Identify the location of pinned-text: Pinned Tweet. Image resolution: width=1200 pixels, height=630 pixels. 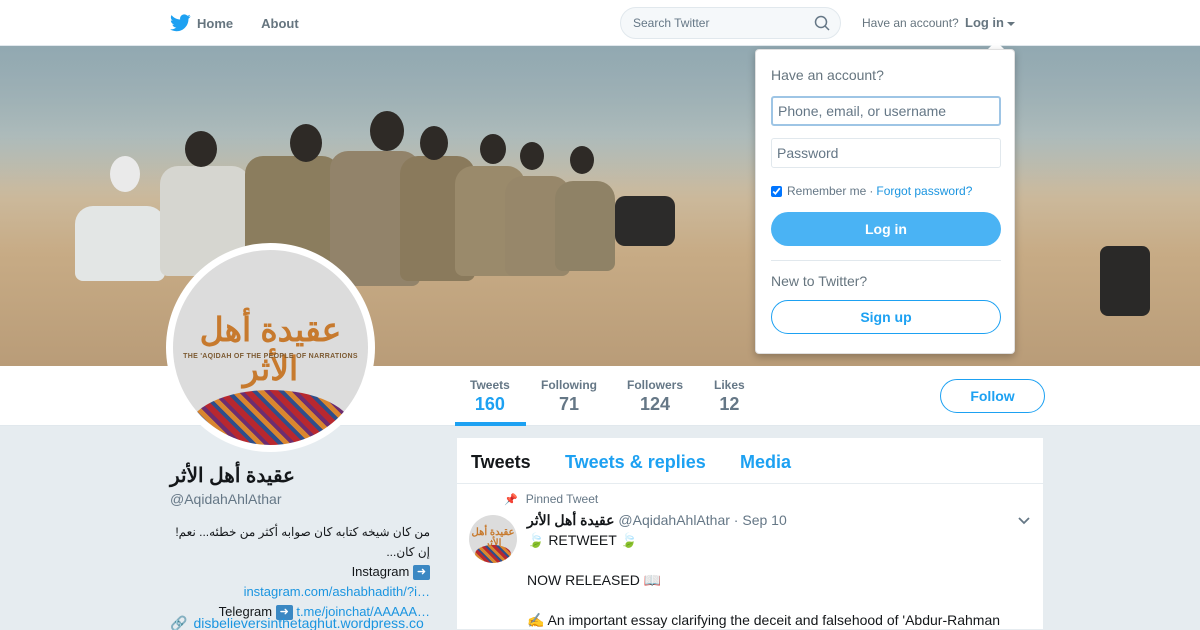
(562, 499).